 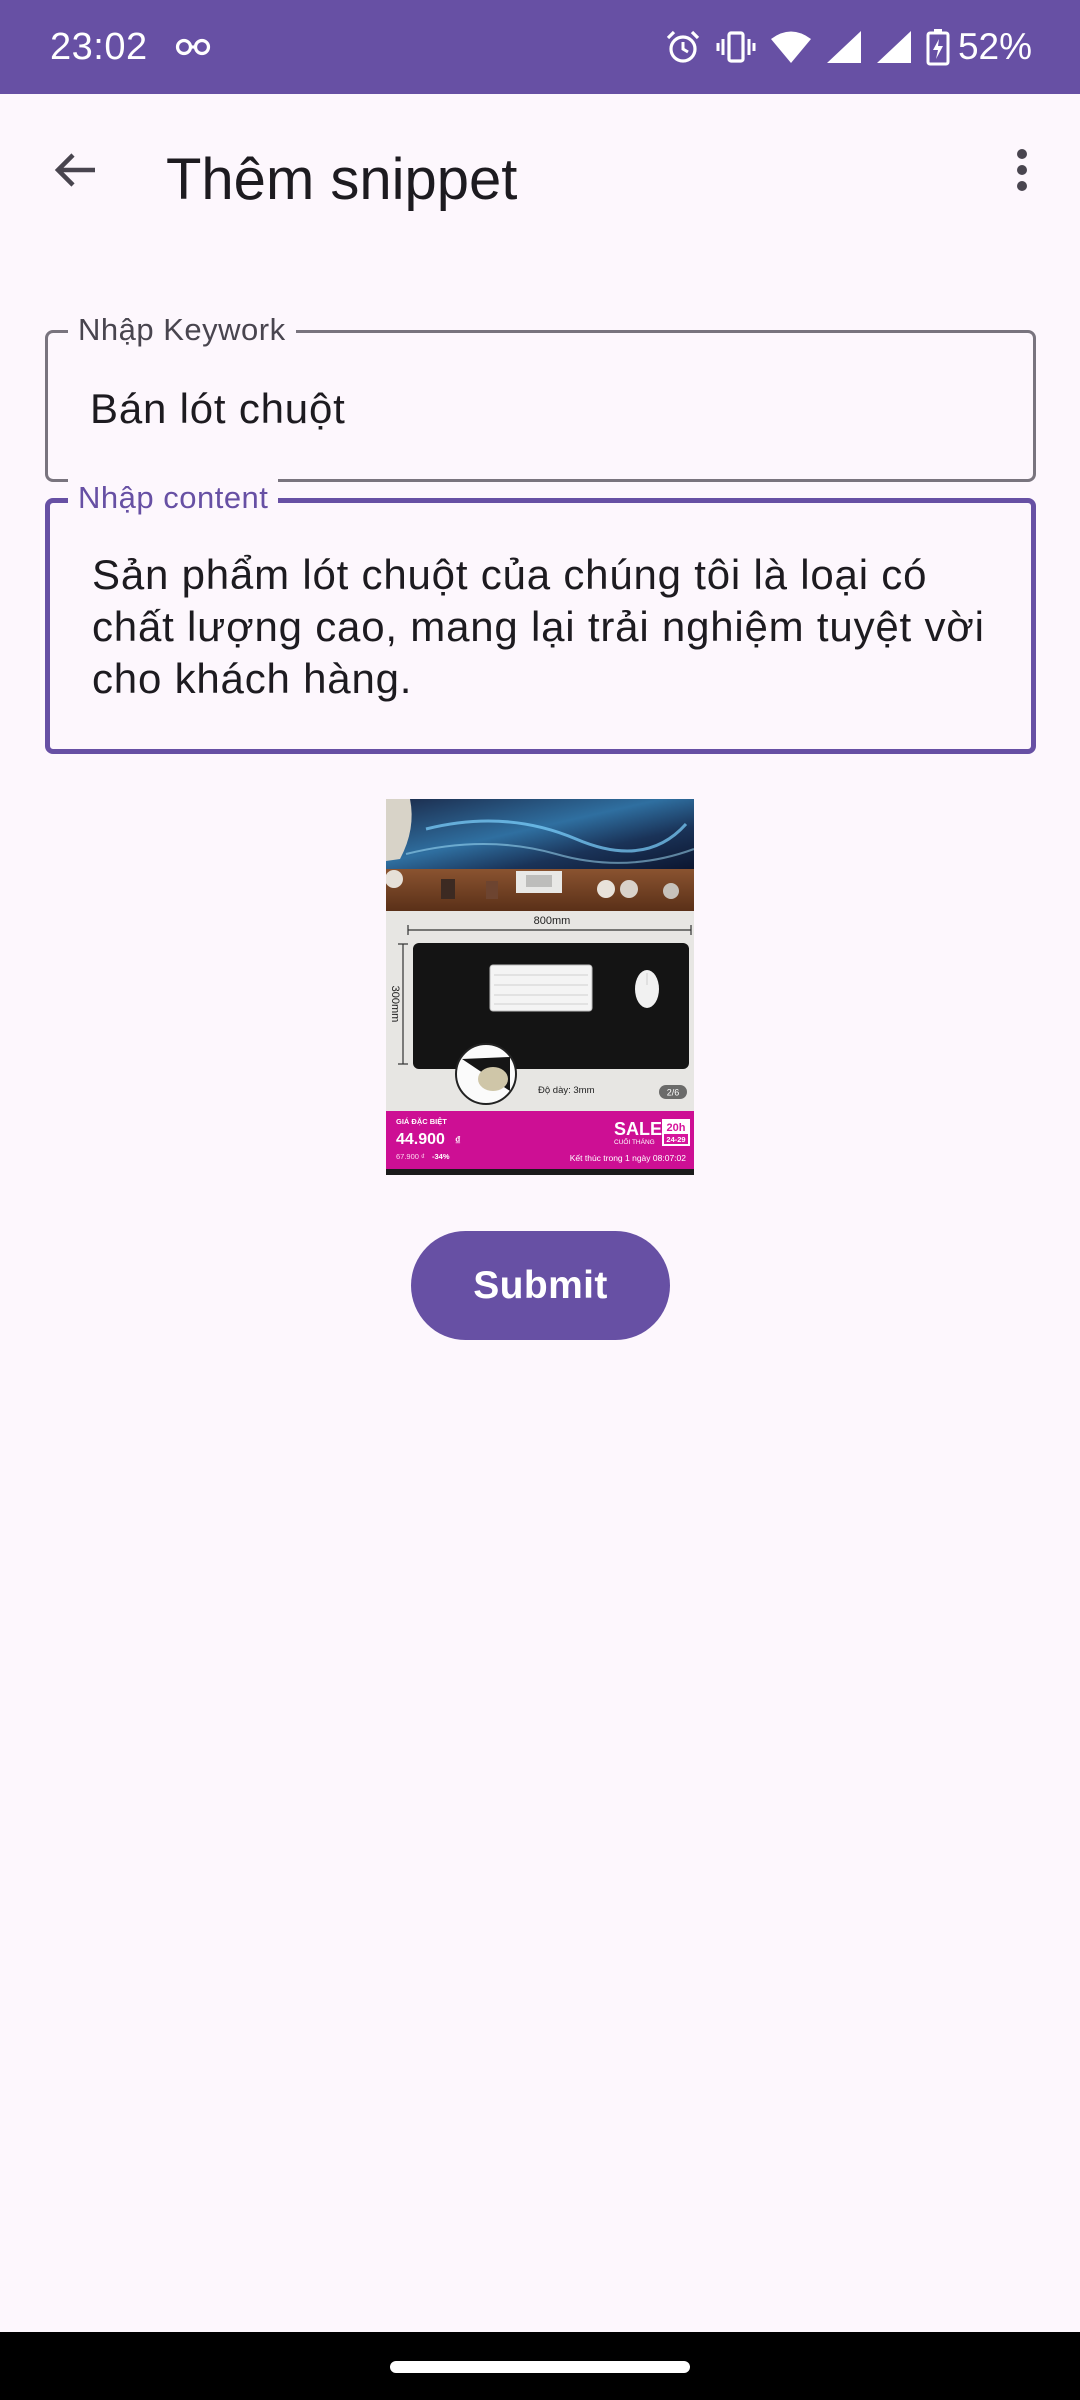 I want to click on banner-price: 44.900, so click(x=420, y=1139).